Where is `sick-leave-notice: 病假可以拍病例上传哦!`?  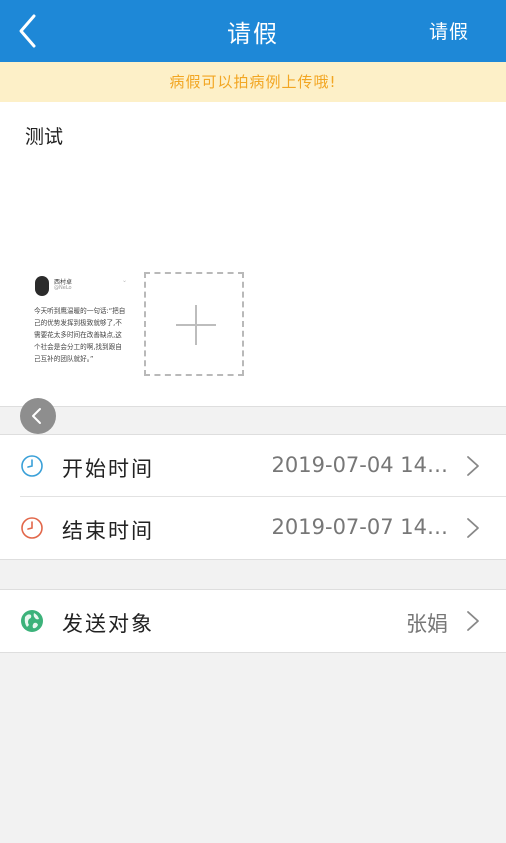 sick-leave-notice: 病假可以拍病例上传哦! is located at coordinates (253, 82).